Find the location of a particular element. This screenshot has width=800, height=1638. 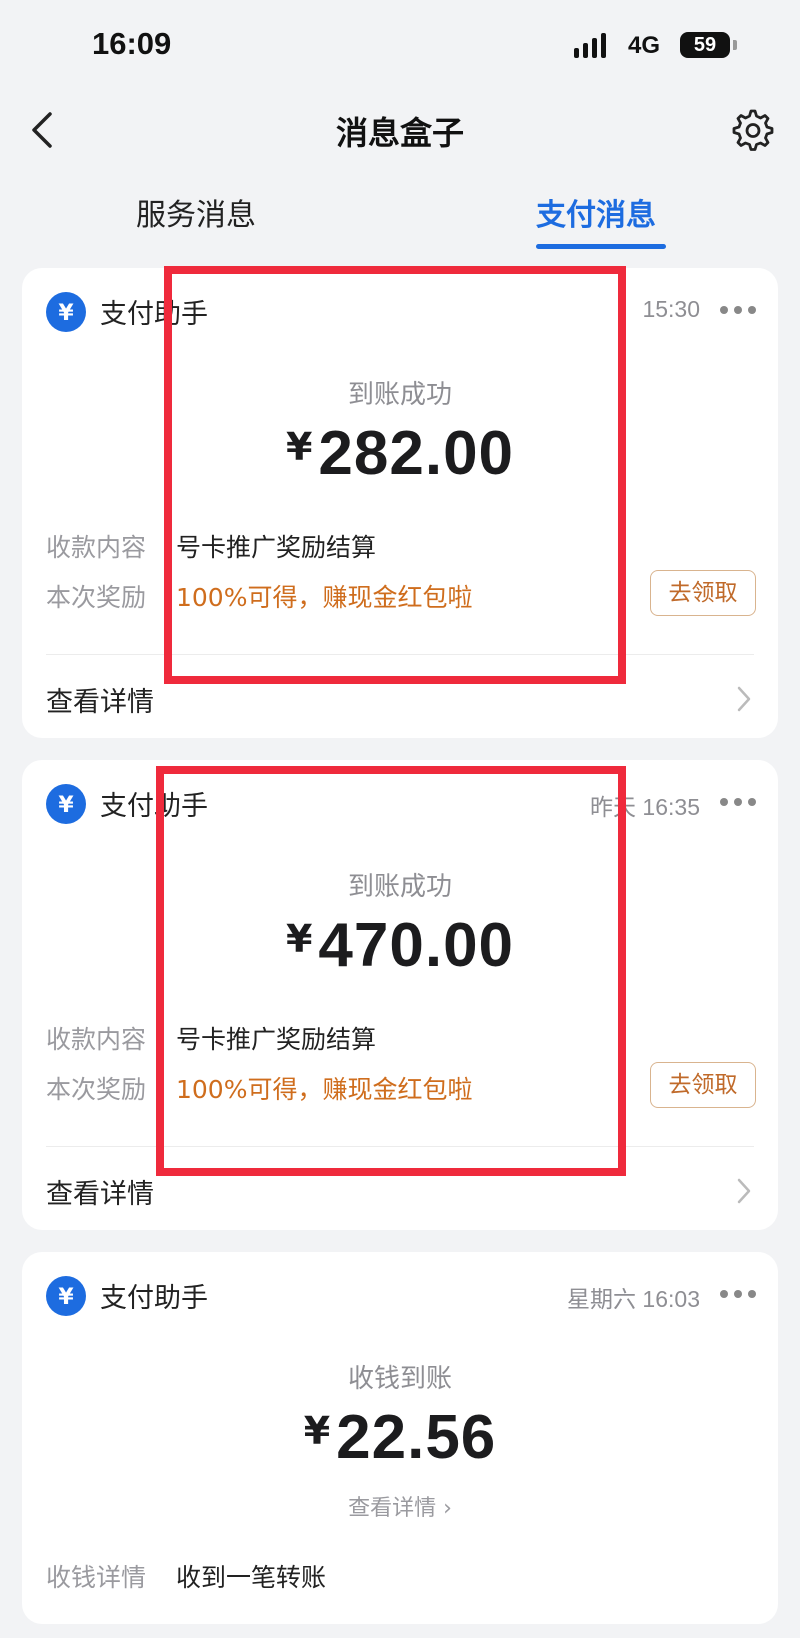

card-header: ¥ 支付助手 15:30 is located at coordinates (400, 311).